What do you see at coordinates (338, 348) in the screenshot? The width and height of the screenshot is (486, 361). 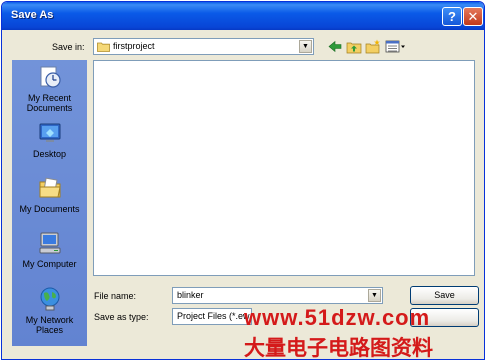 I see `watermark-chinese-text: 大量电子电路图资料` at bounding box center [338, 348].